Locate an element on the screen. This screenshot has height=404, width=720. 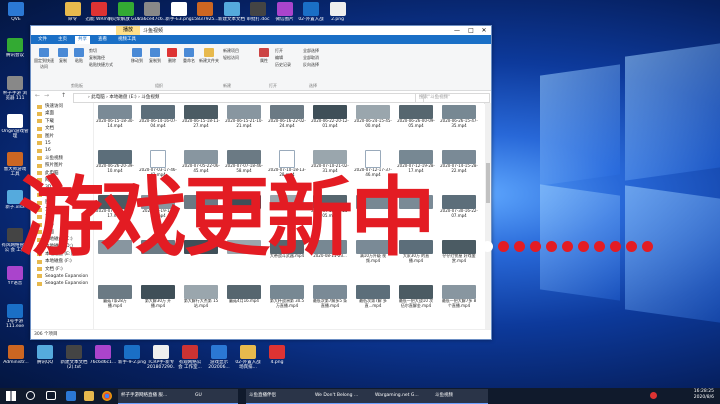
start-windows-icon is located at coordinates (11, 396).